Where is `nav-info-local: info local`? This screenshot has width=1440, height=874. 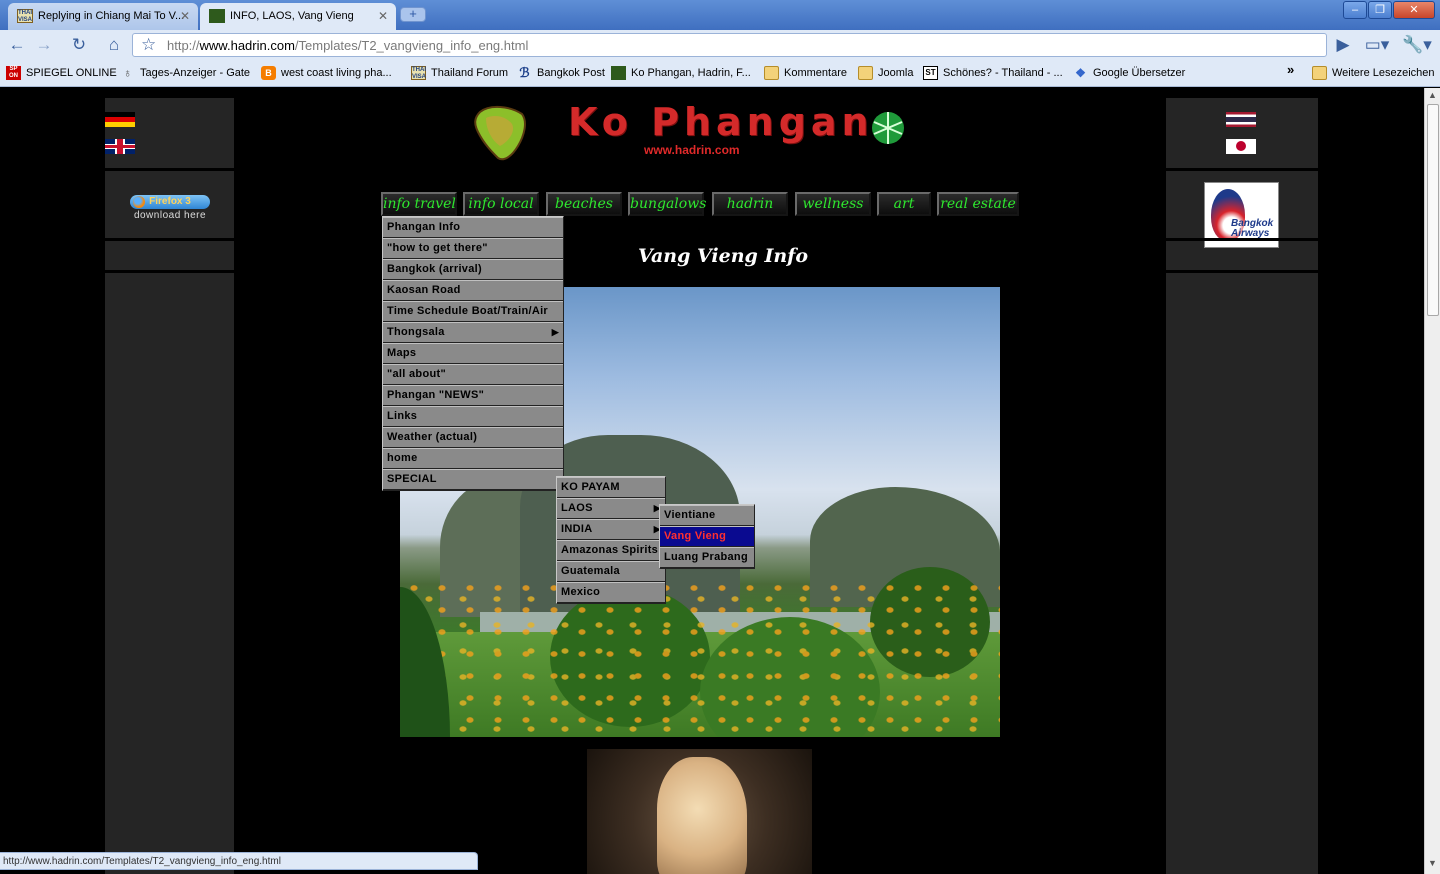 nav-info-local: info local is located at coordinates (501, 204).